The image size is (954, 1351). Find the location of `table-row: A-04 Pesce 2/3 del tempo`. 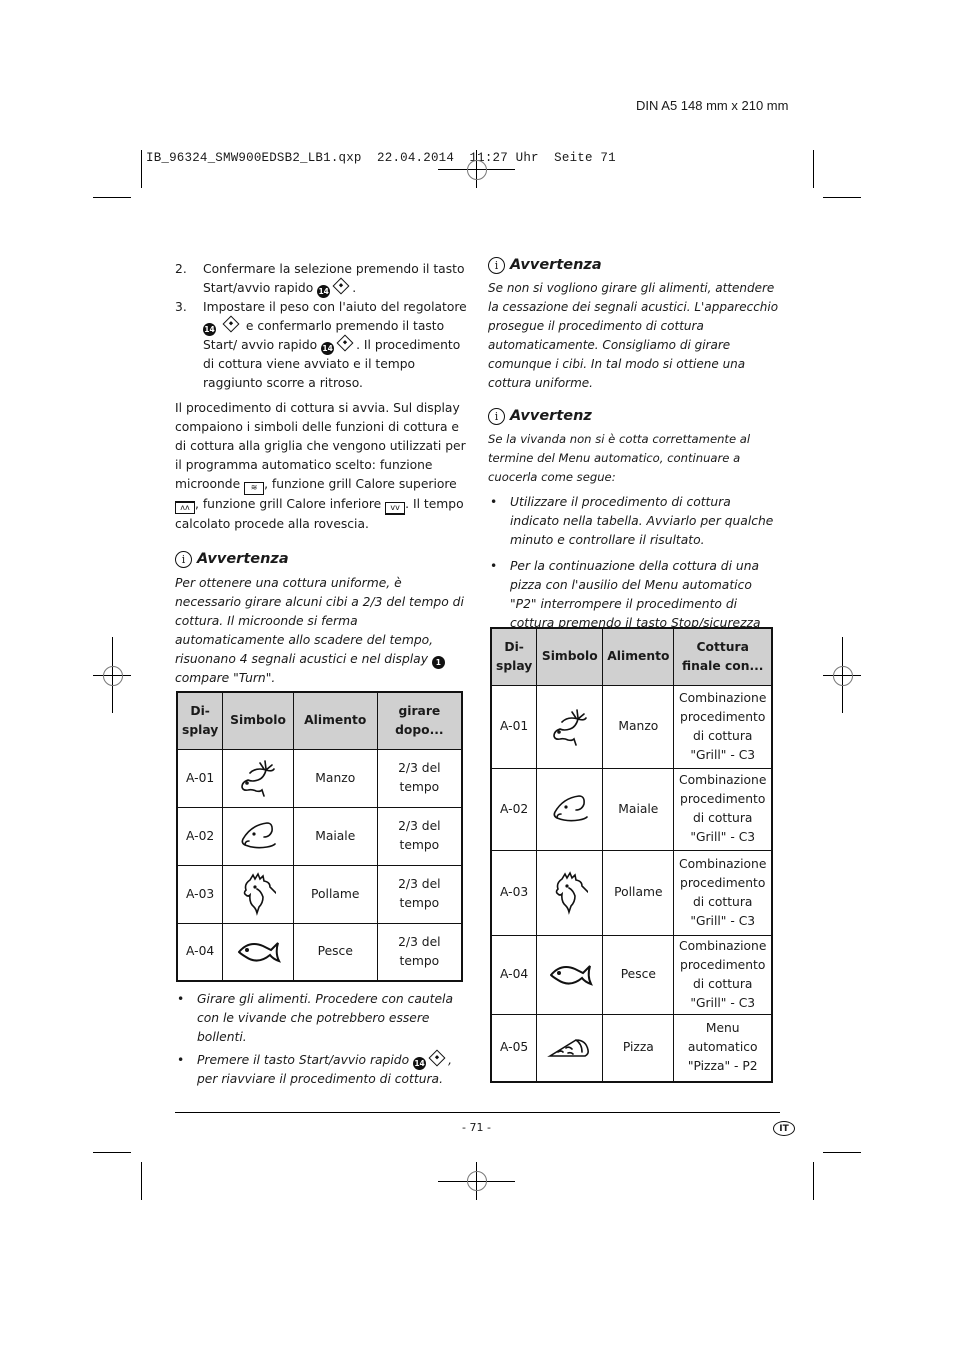

table-row: A-04 Pesce 2/3 del tempo is located at coordinates (319, 952).